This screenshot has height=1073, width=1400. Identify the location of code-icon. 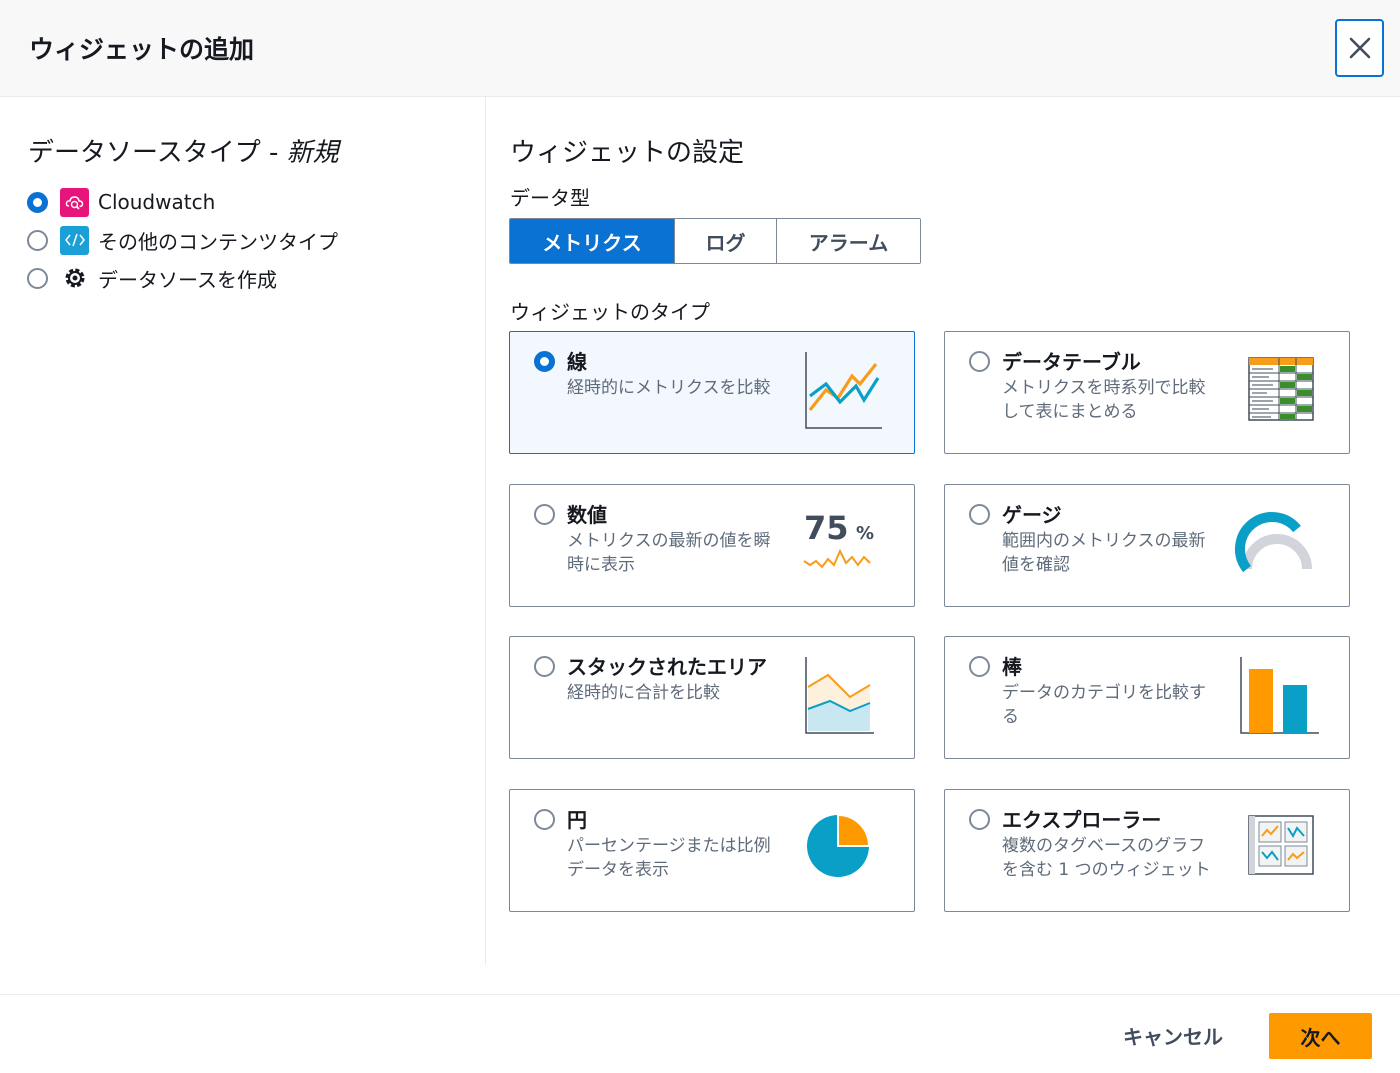
(74, 240).